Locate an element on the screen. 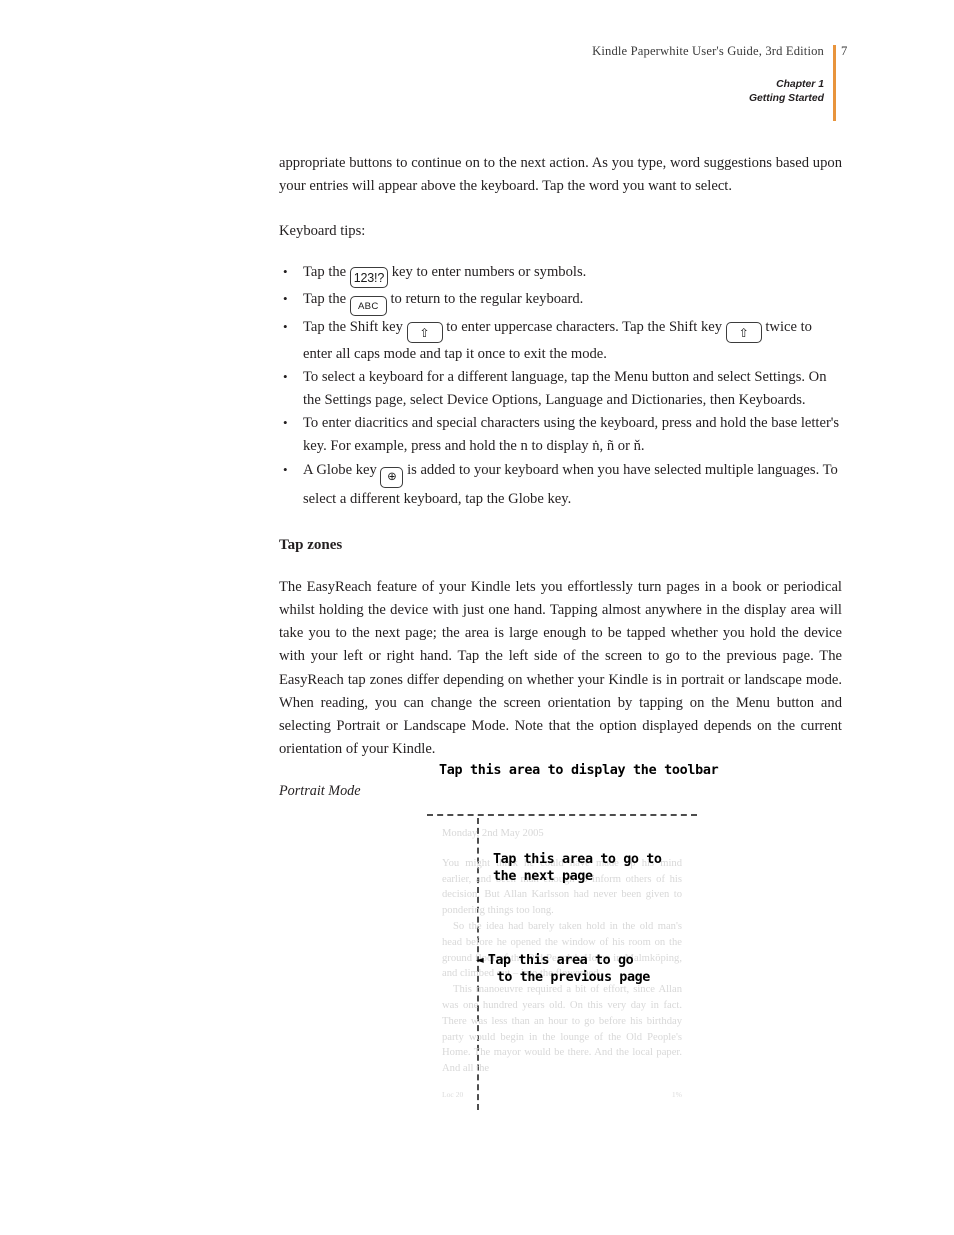  bullet-text-after: key to enter numbers or symbols. is located at coordinates (487, 271).